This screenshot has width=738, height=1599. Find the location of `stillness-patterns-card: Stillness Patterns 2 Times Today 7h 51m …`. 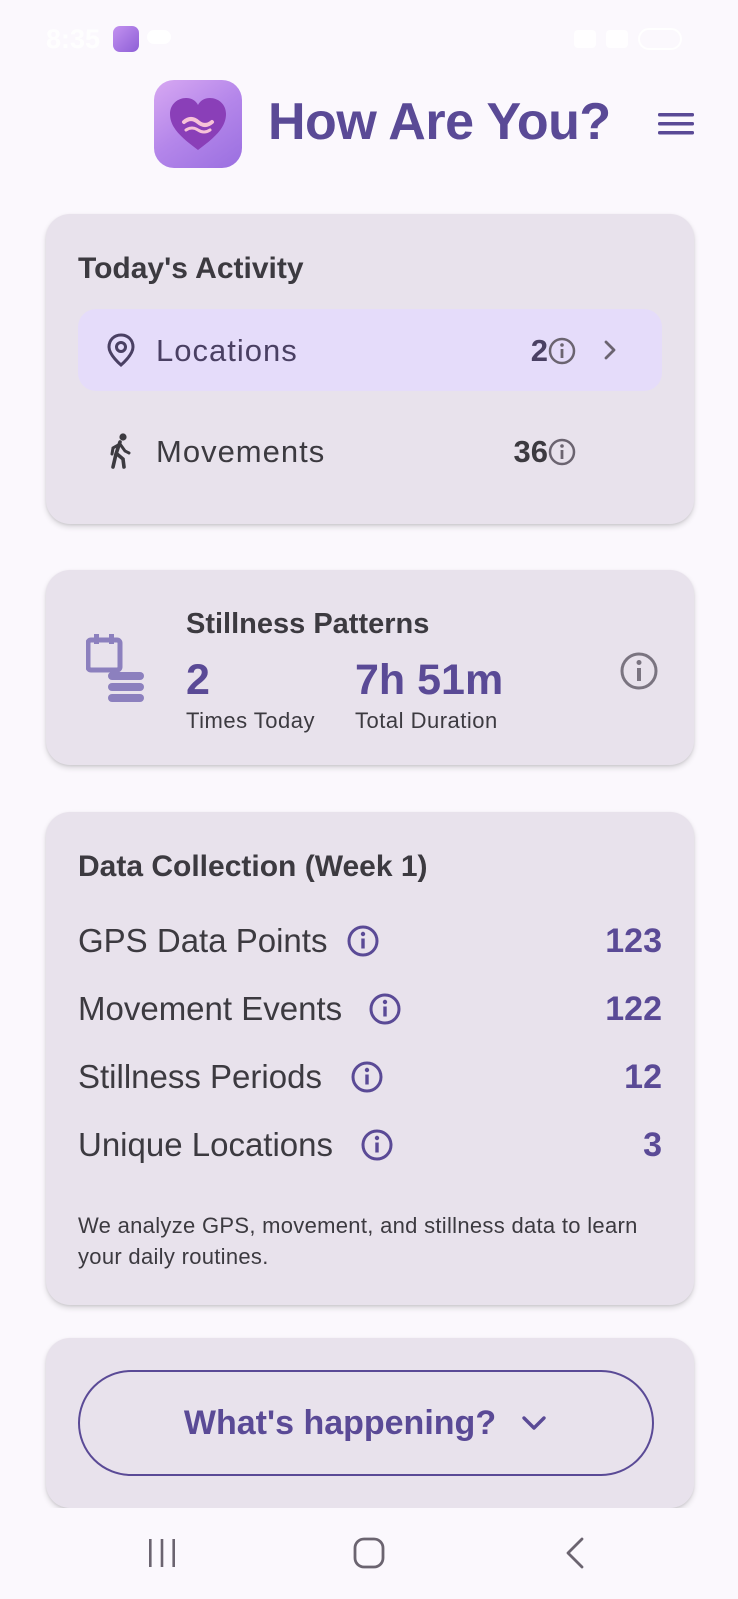

stillness-patterns-card: Stillness Patterns 2 Times Today 7h 51m … is located at coordinates (370, 667).